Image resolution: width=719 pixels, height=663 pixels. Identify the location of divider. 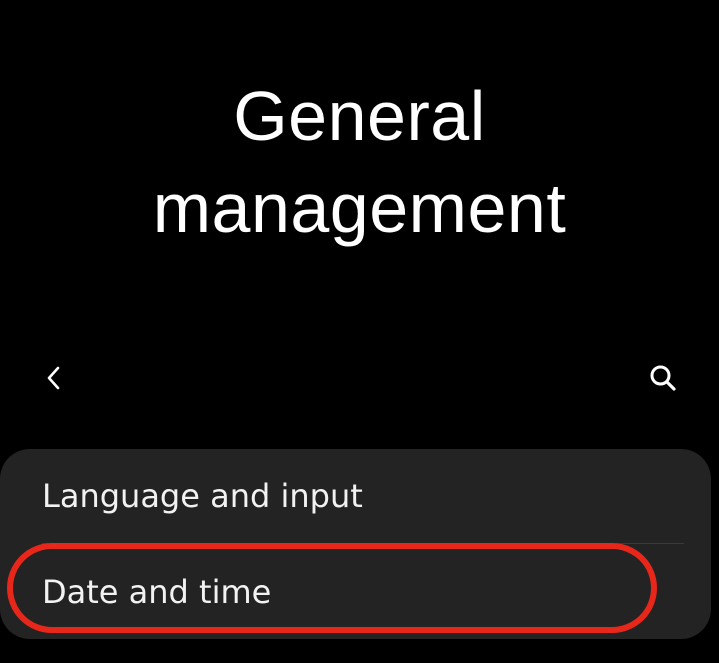
(363, 543).